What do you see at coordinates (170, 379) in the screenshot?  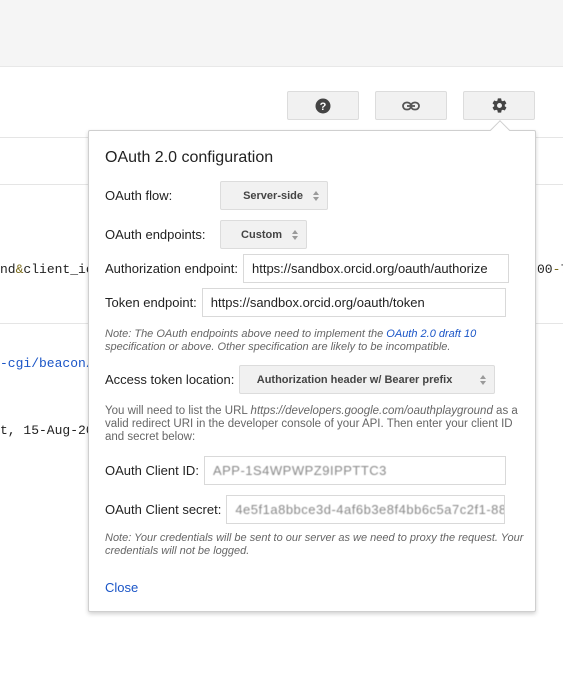 I see `token-location-label: Access token location:` at bounding box center [170, 379].